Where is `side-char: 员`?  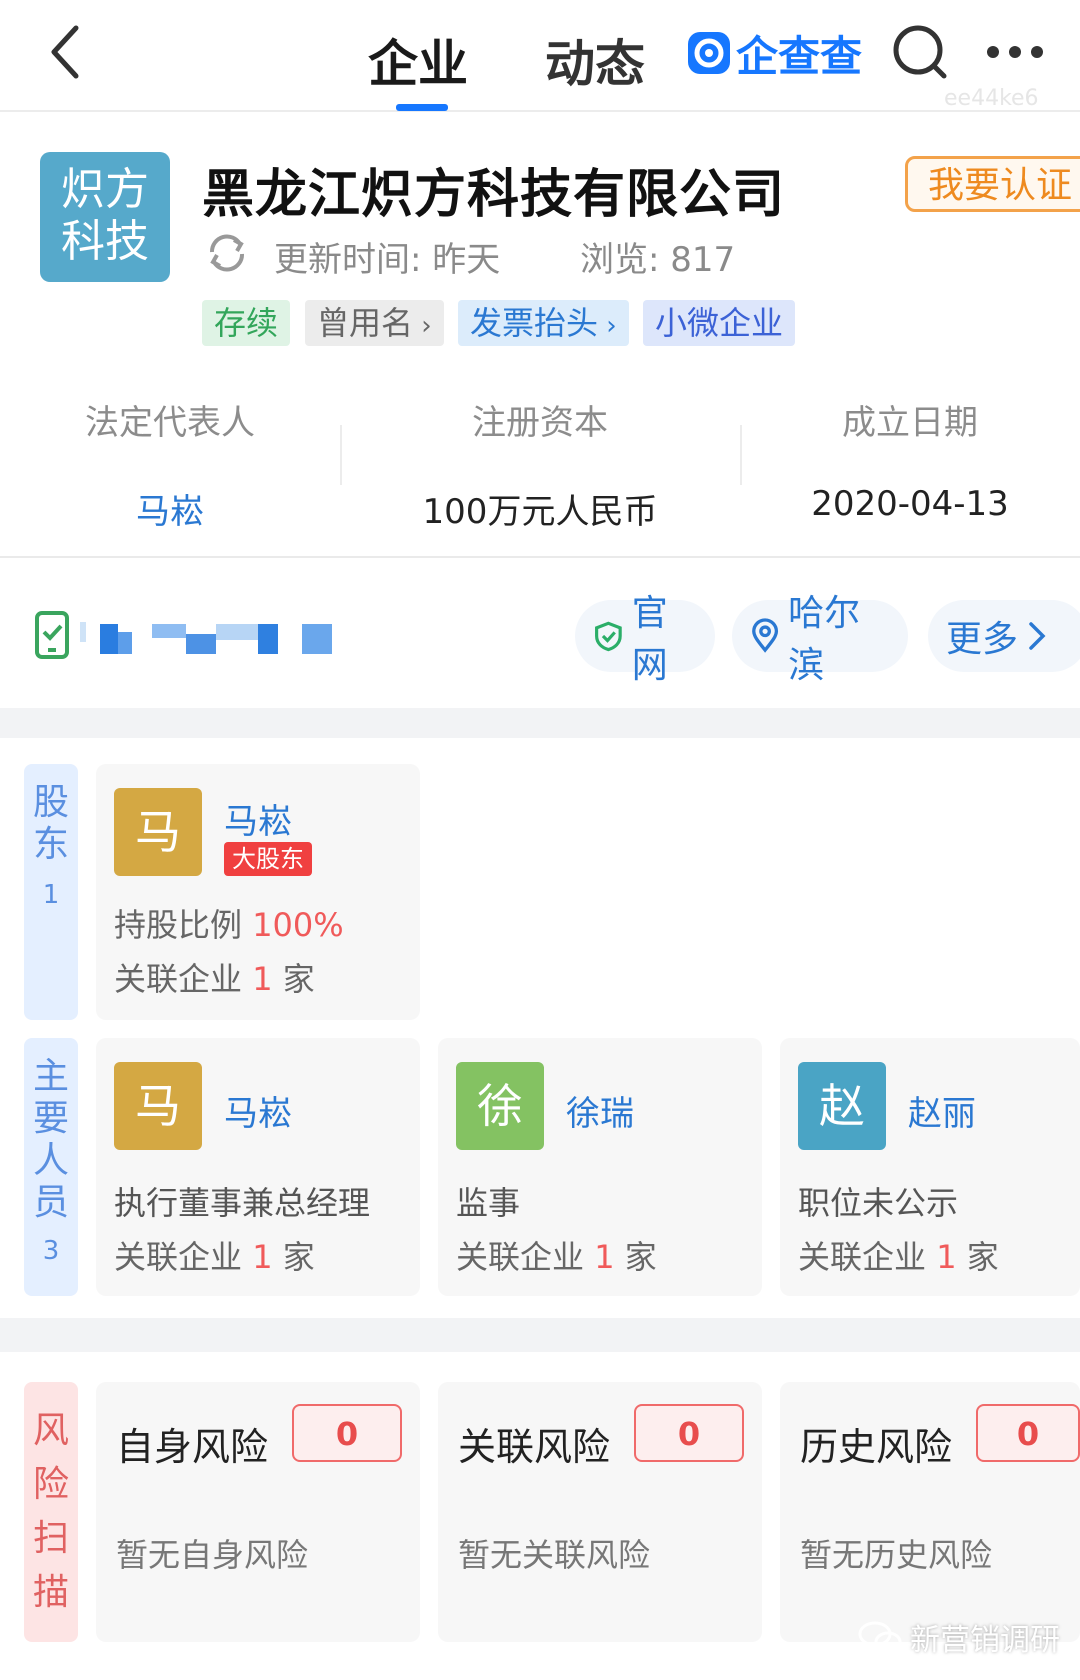 side-char: 员 is located at coordinates (50, 1202).